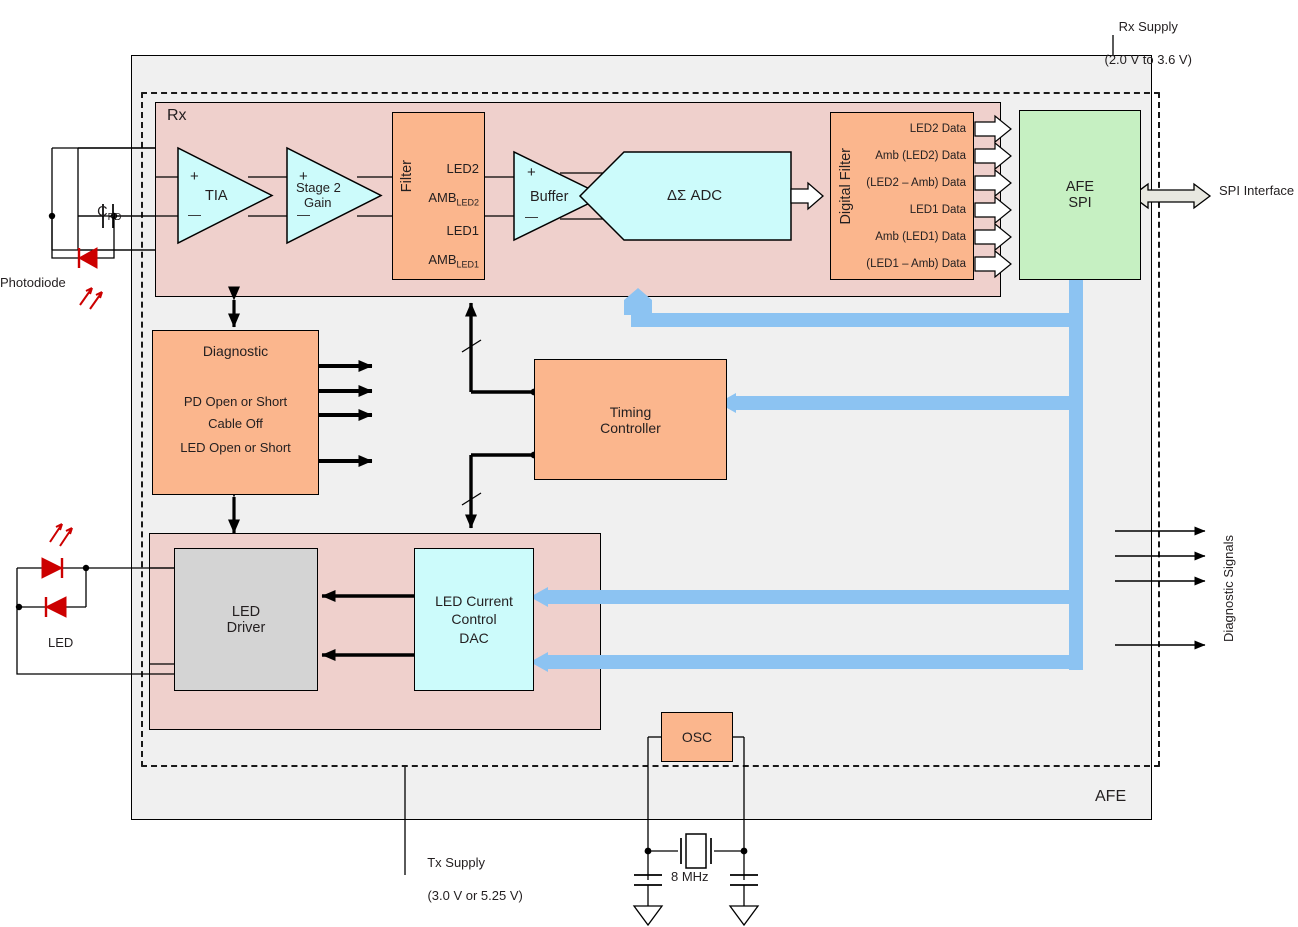 This screenshot has width=1298, height=927. I want to click on tia-minus-sign: —, so click(194, 214).